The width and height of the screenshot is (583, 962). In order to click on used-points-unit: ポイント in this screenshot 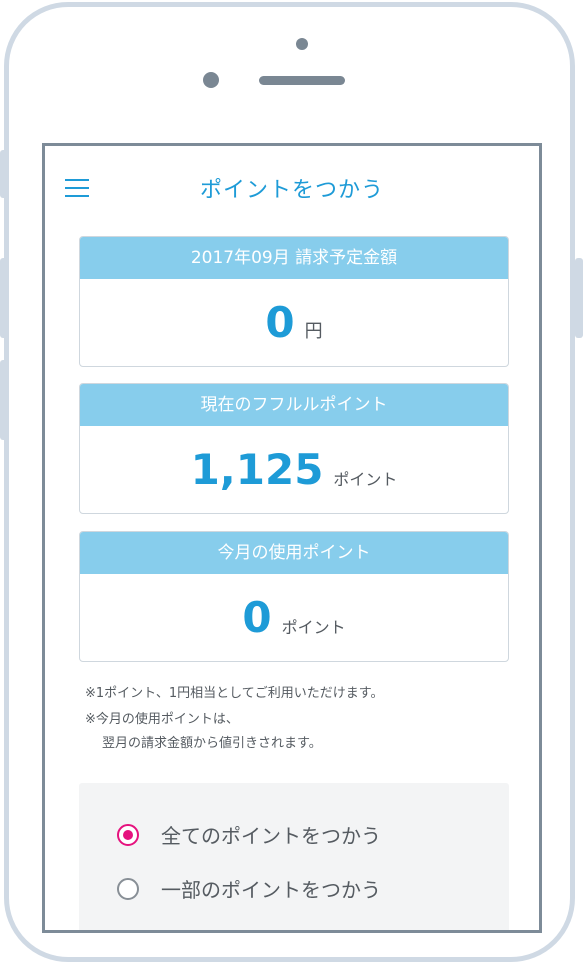, I will do `click(313, 627)`.